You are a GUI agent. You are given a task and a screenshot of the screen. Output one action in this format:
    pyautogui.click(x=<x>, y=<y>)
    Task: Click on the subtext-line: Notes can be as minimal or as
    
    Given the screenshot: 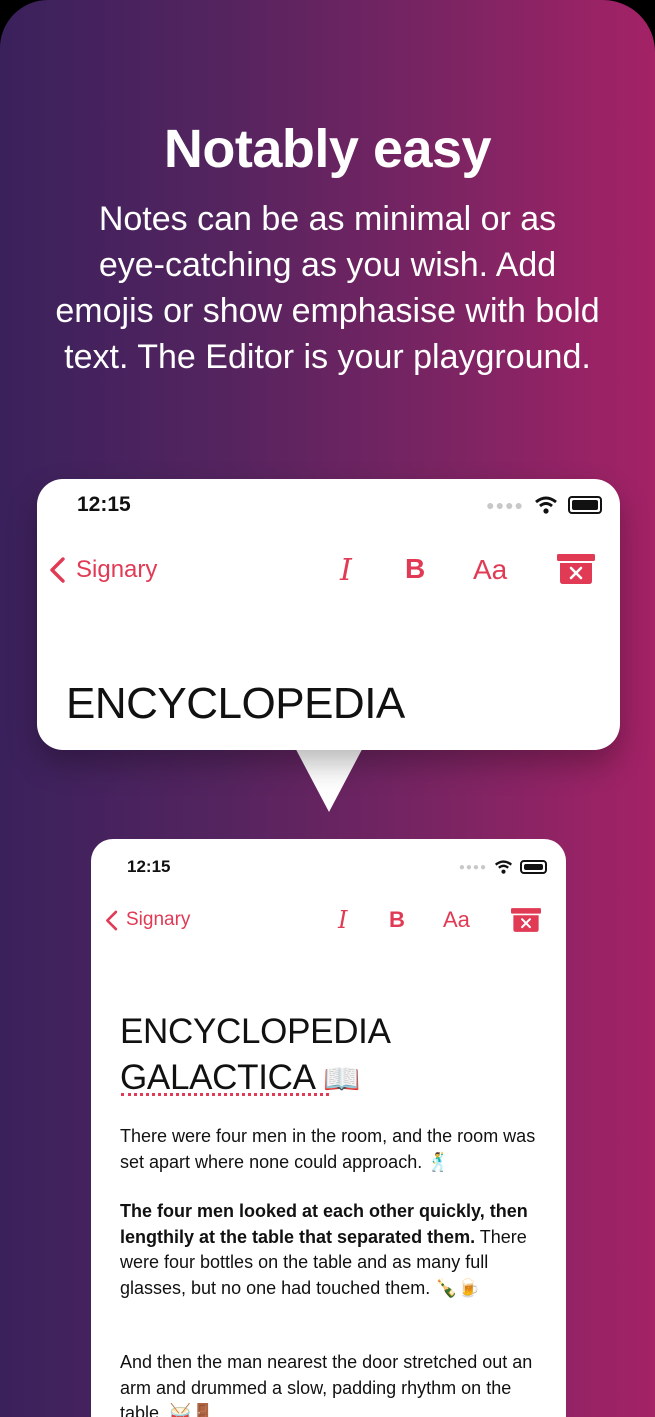 What is the action you would take?
    pyautogui.click(x=327, y=219)
    